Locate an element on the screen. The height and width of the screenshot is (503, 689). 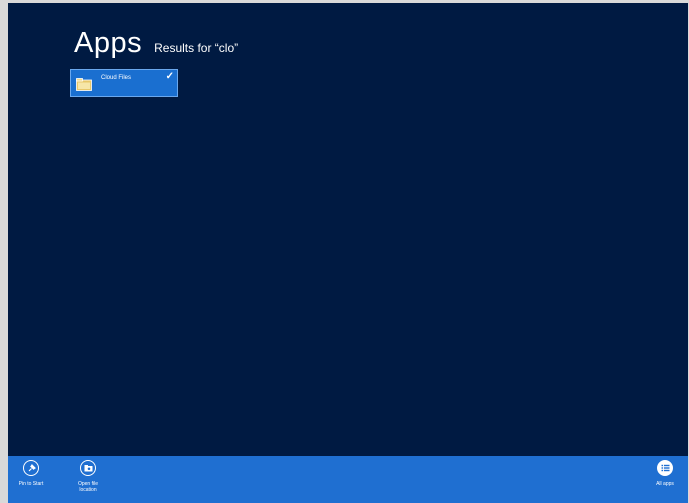
app-tile-label: Cloud Files is located at coordinates (116, 78).